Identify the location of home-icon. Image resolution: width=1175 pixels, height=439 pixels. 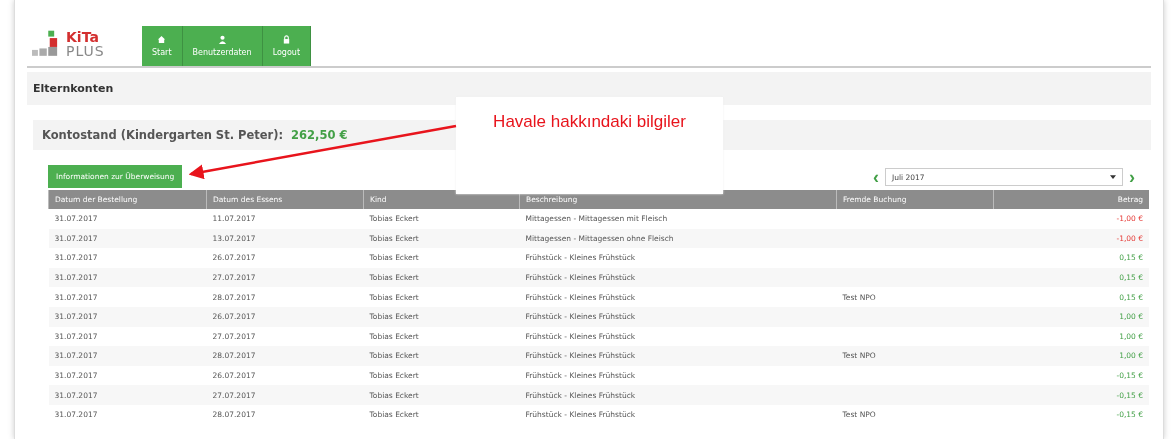
(162, 39).